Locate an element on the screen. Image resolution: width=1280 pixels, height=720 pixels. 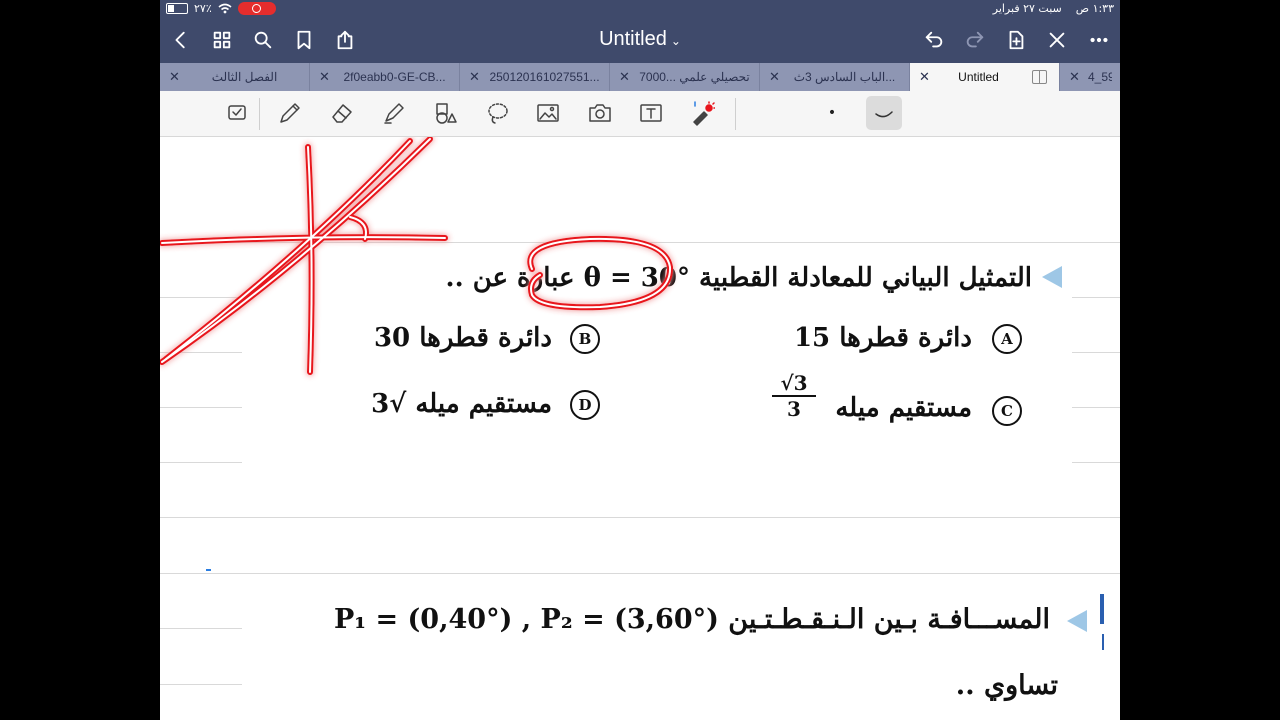
laser-pointer-tool is located at coordinates (702, 113).